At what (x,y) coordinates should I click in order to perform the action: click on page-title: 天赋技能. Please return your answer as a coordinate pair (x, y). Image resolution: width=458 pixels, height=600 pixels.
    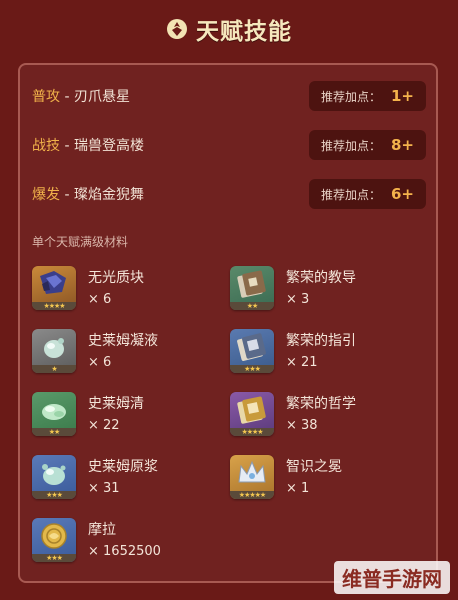
    Looking at the image, I should click on (244, 32).